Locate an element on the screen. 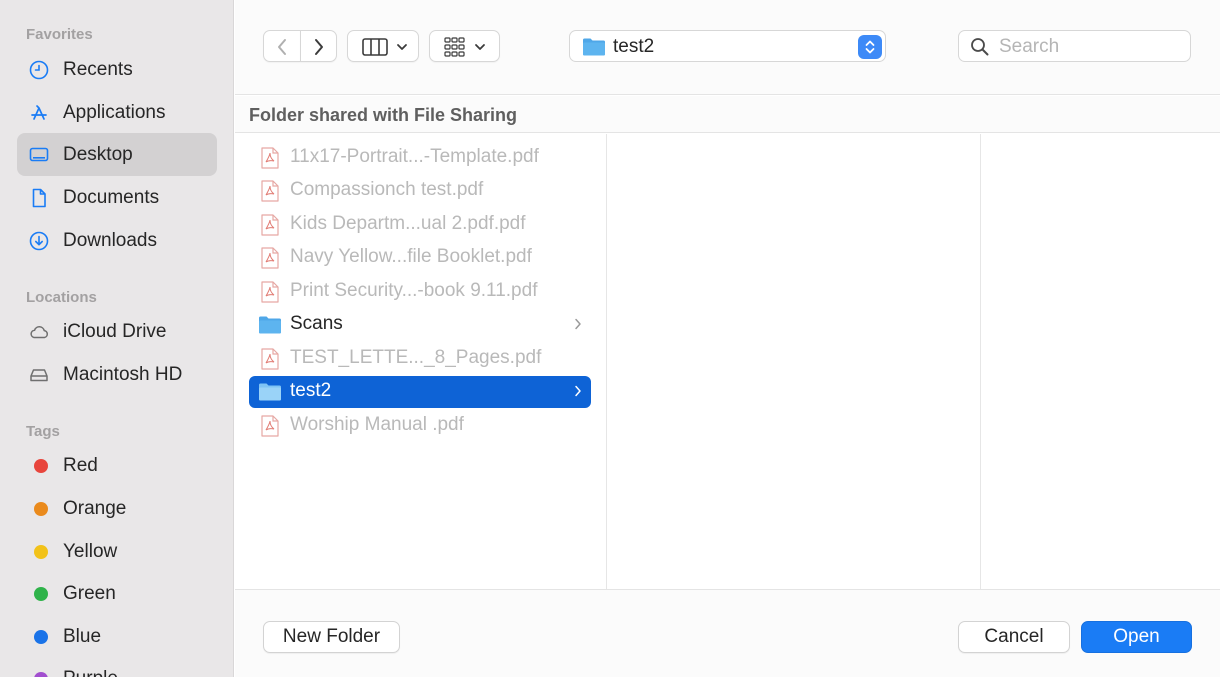  file-row: Navy Yellow...file Booklet.pdf is located at coordinates (420, 258).